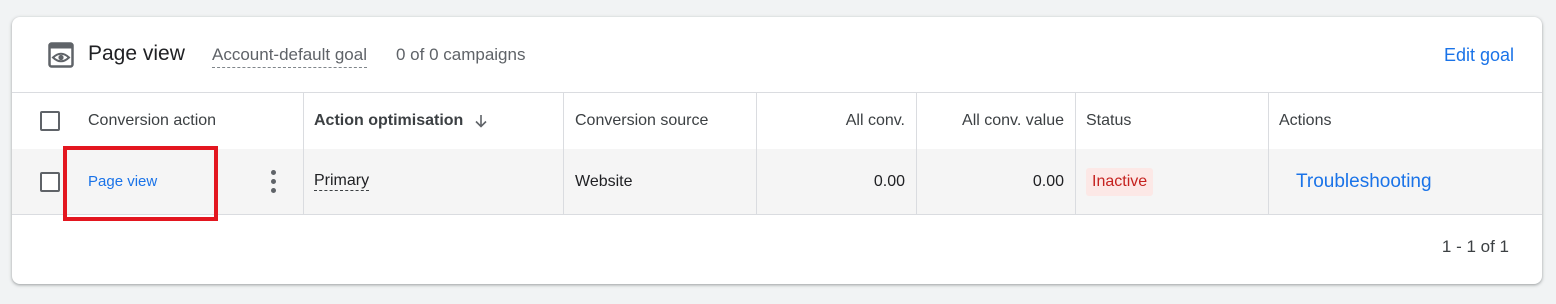  What do you see at coordinates (389, 120) in the screenshot?
I see `header-action-optimisation-label: Action optimisation` at bounding box center [389, 120].